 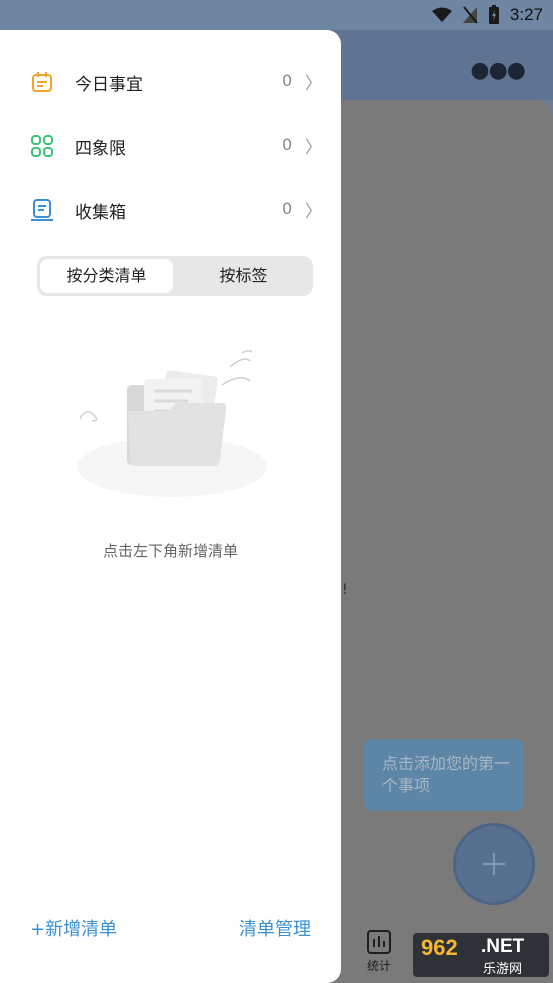 What do you see at coordinates (470, 15) in the screenshot?
I see `no-signal-icon` at bounding box center [470, 15].